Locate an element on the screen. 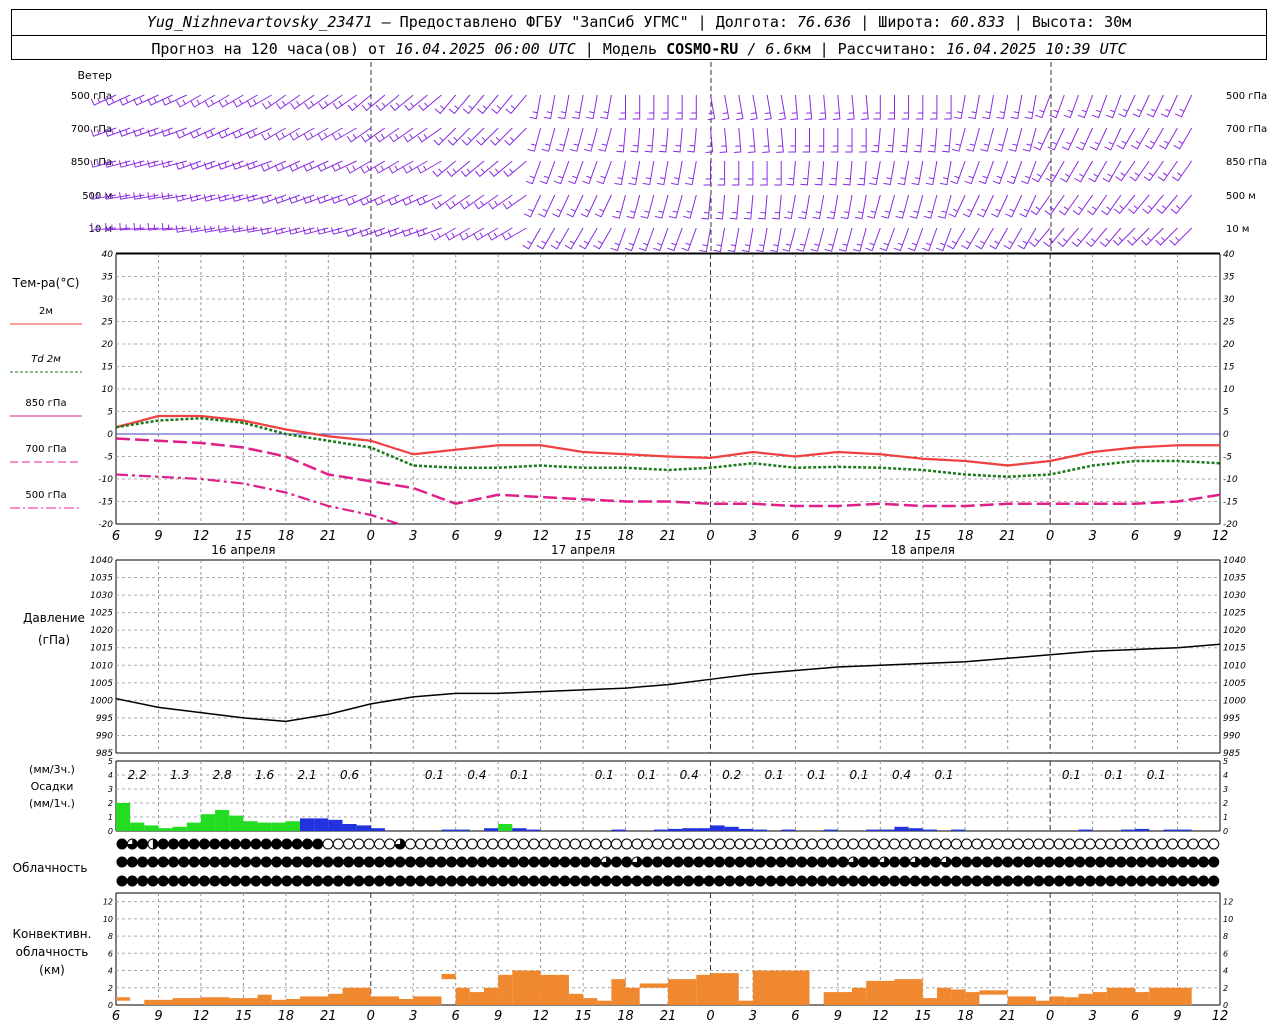 The width and height of the screenshot is (1280, 1024). pressure-ytick-left: 1015 is located at coordinates (101, 649).